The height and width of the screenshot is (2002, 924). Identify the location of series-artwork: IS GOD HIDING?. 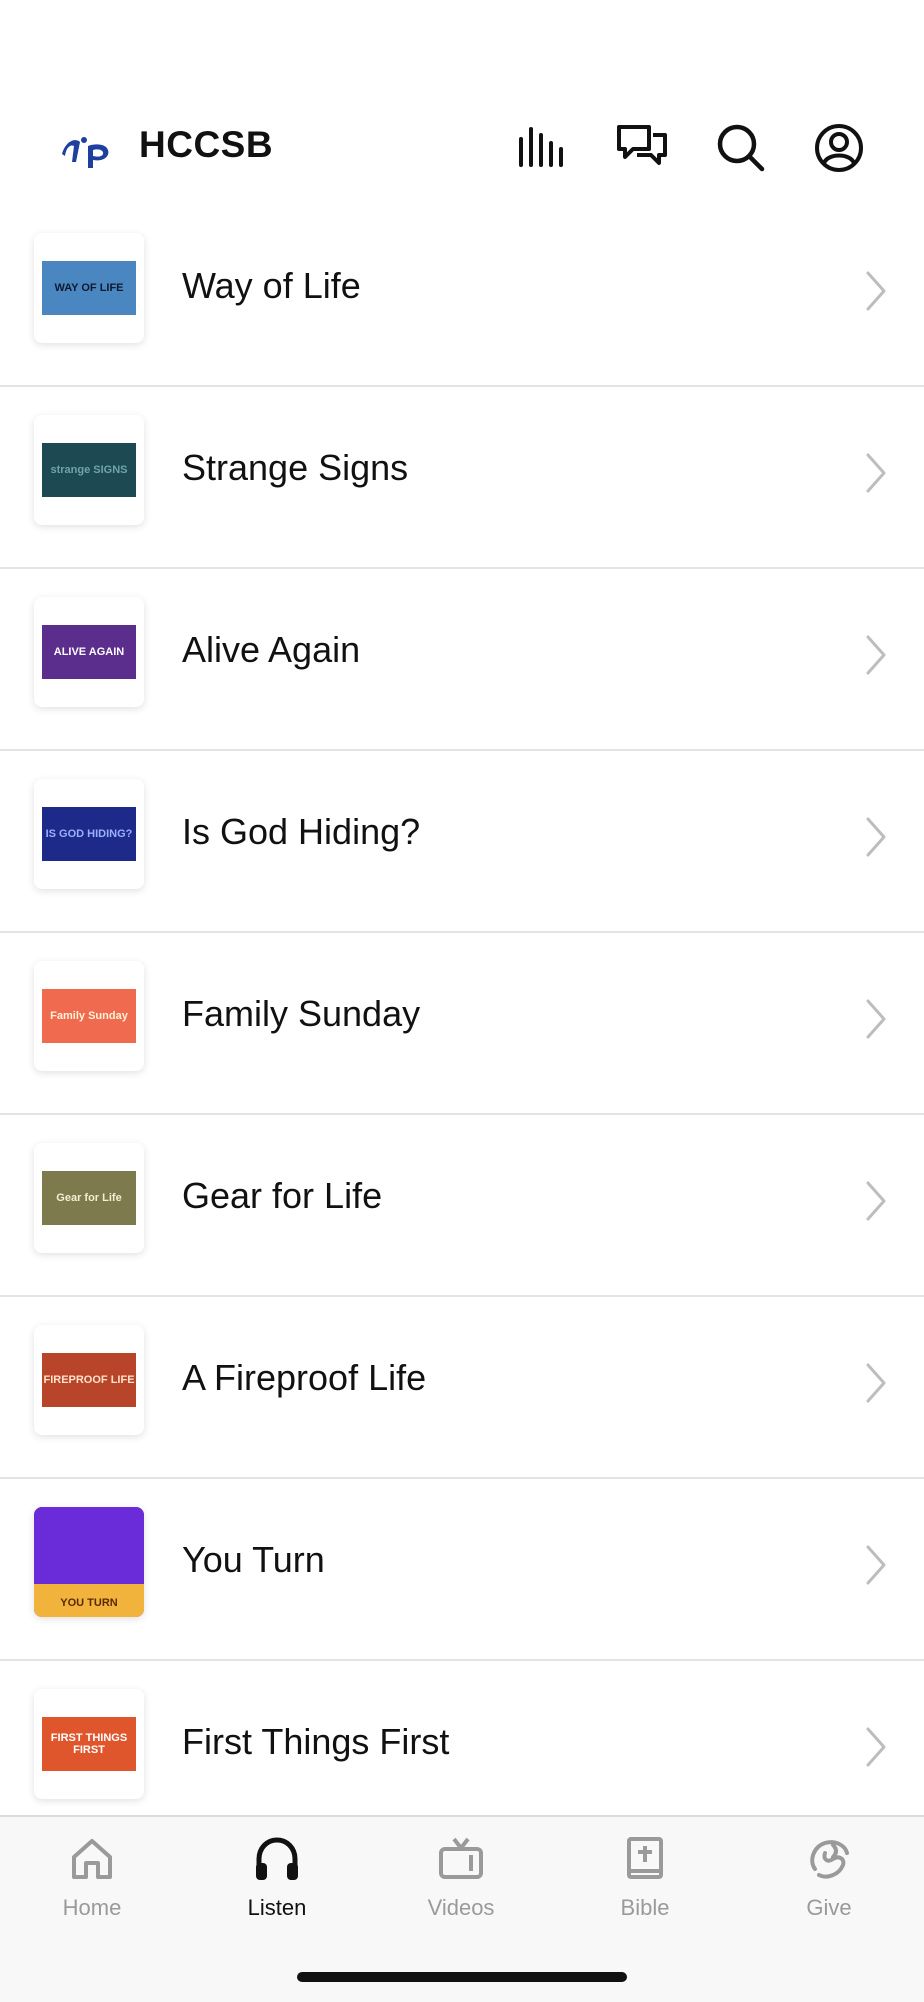
(89, 834).